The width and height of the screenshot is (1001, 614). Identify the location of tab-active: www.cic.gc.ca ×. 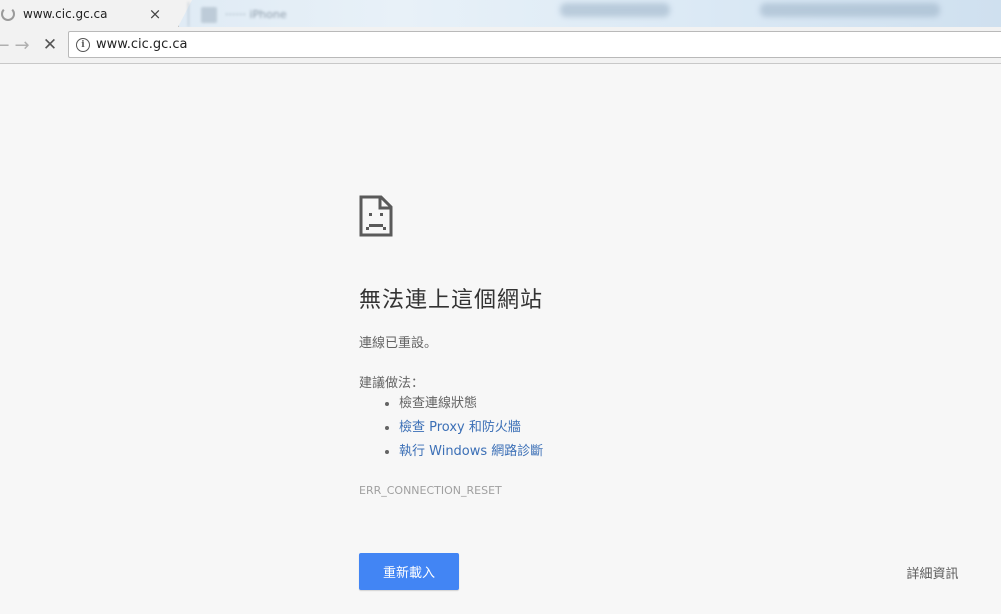
(96, 13).